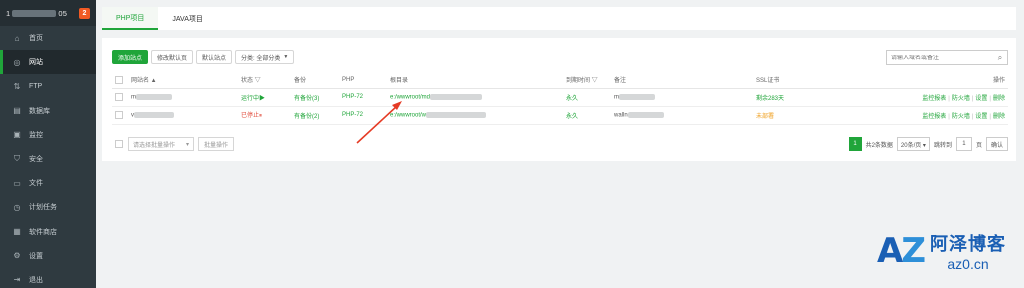 The height and width of the screenshot is (288, 1024). Describe the element at coordinates (968, 264) in the screenshot. I see `watermark-url: az0.cn` at that location.